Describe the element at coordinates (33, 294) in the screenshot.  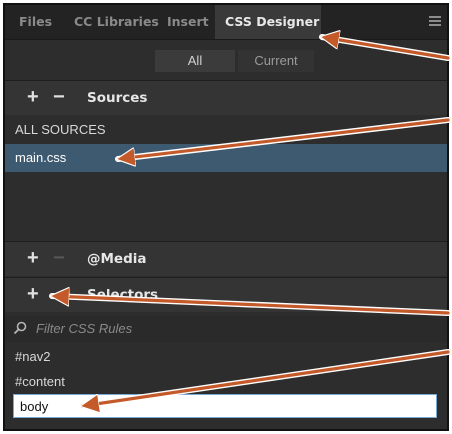
I see `add-selector-button: +` at that location.